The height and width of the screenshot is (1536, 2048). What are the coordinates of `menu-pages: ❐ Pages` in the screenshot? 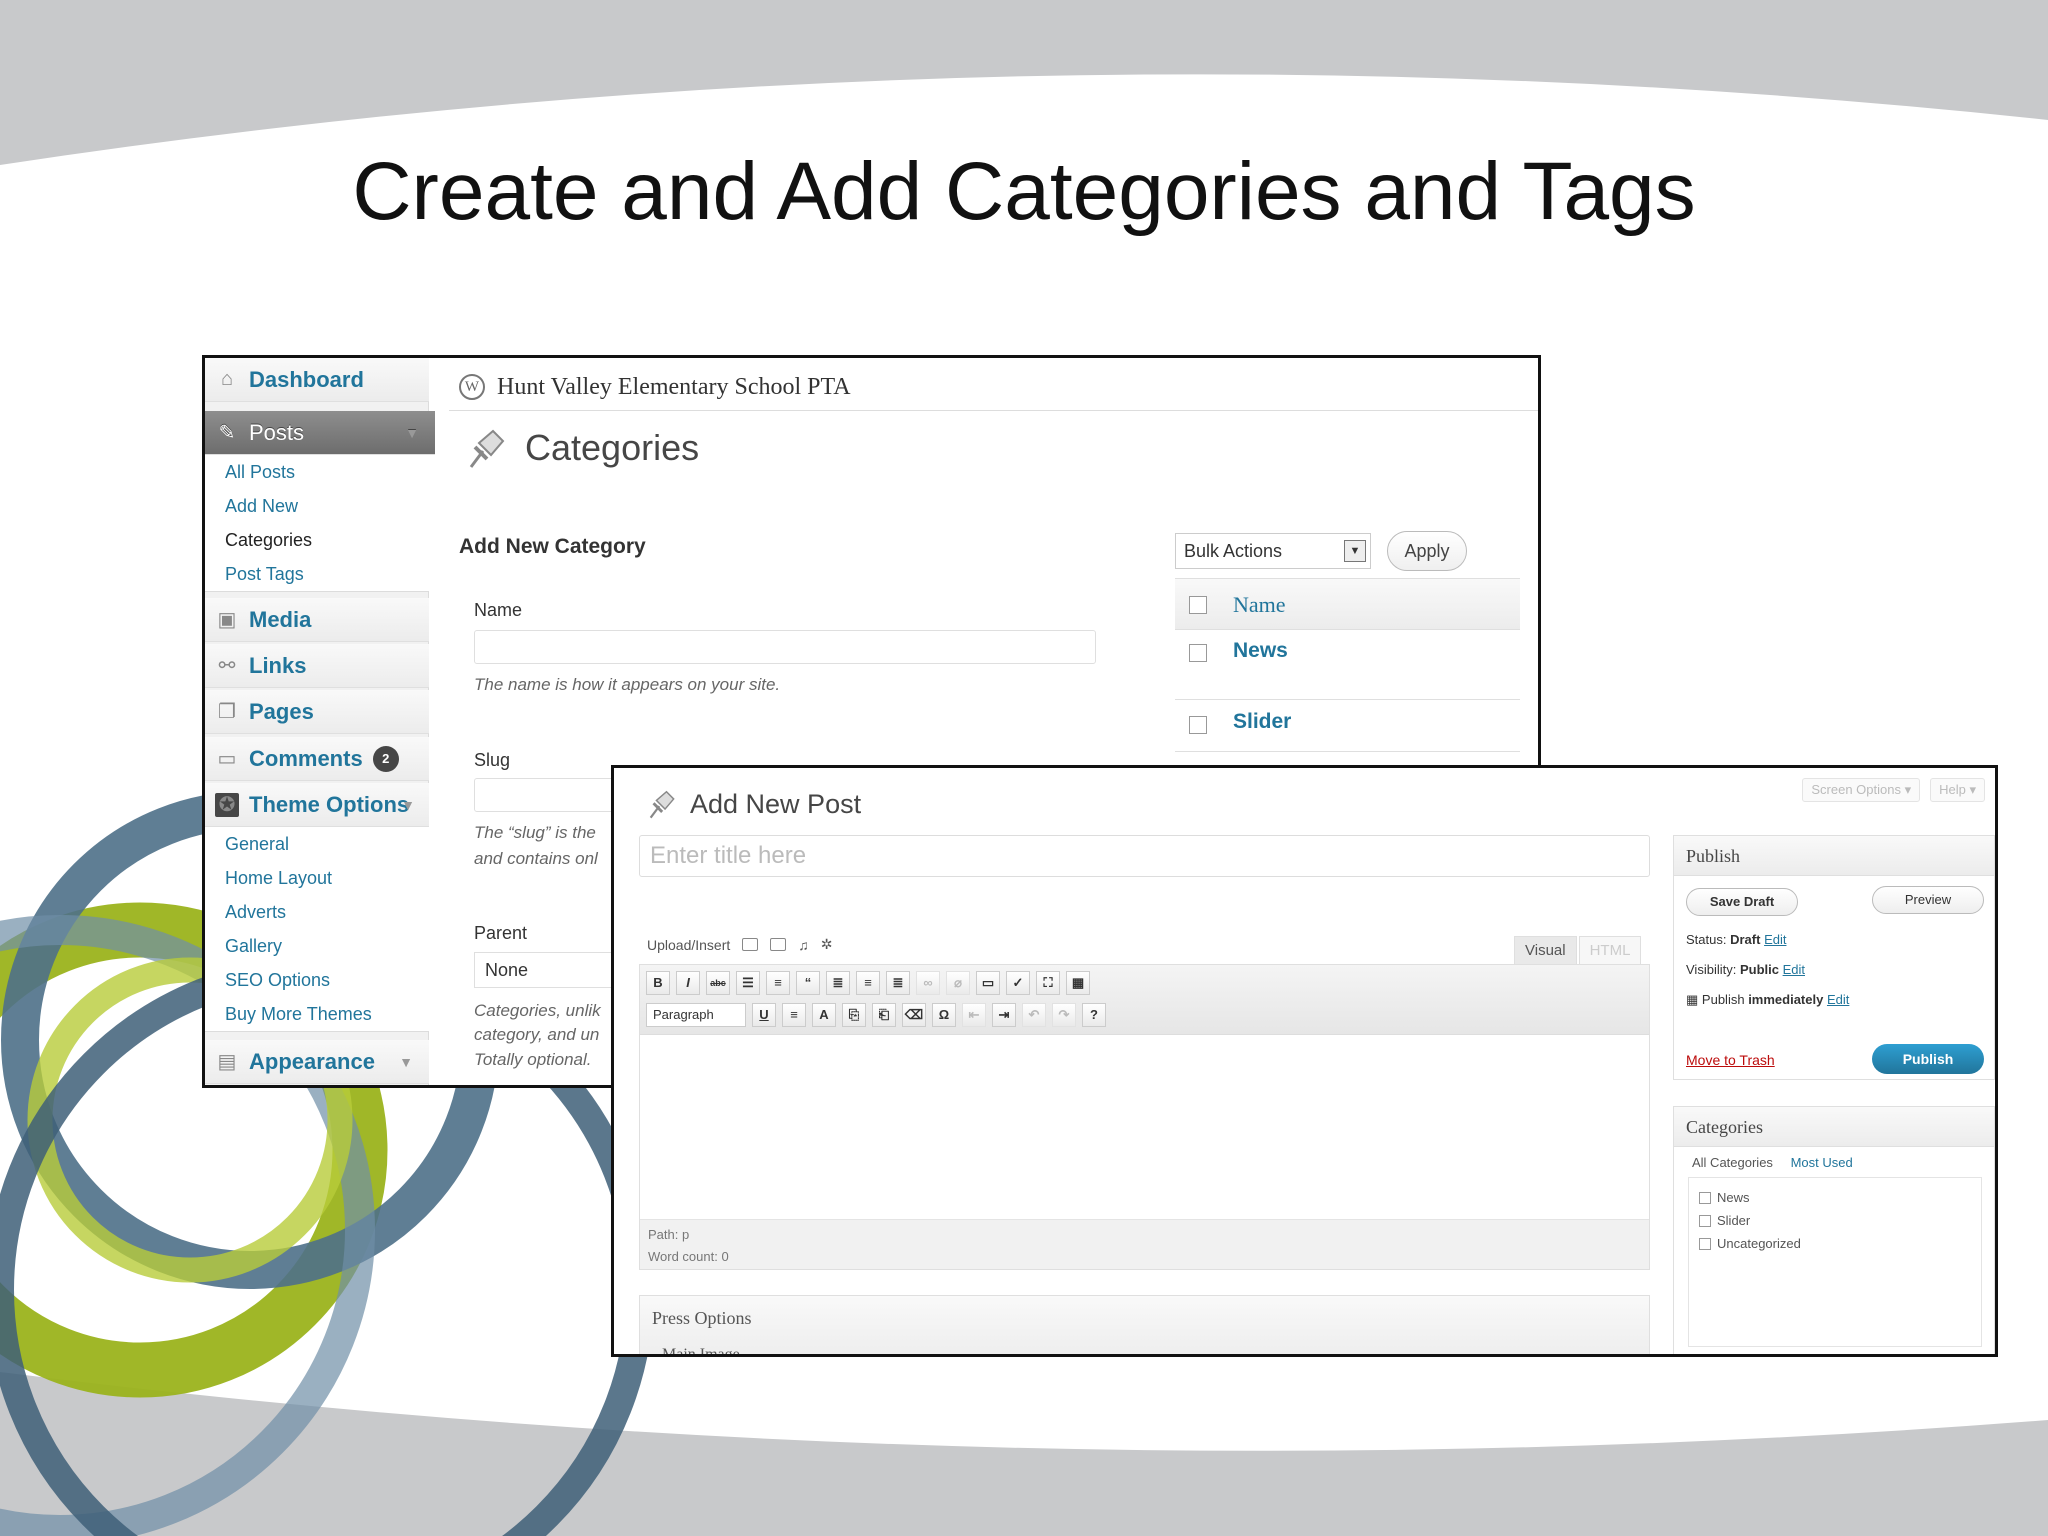 It's located at (317, 712).